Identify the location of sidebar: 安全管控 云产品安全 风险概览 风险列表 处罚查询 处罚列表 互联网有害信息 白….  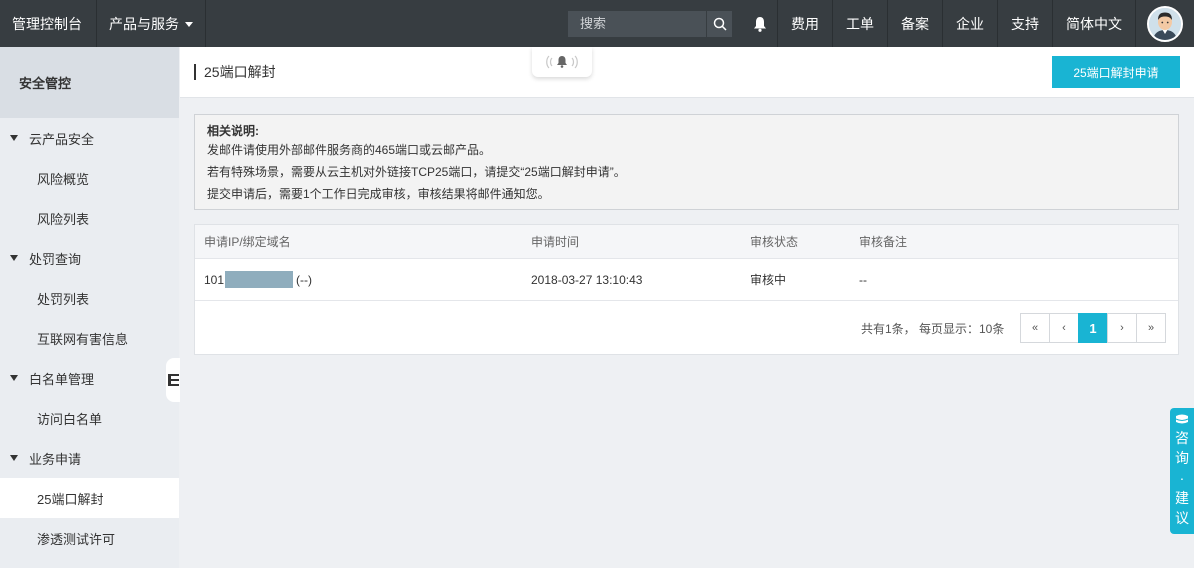
(89, 307).